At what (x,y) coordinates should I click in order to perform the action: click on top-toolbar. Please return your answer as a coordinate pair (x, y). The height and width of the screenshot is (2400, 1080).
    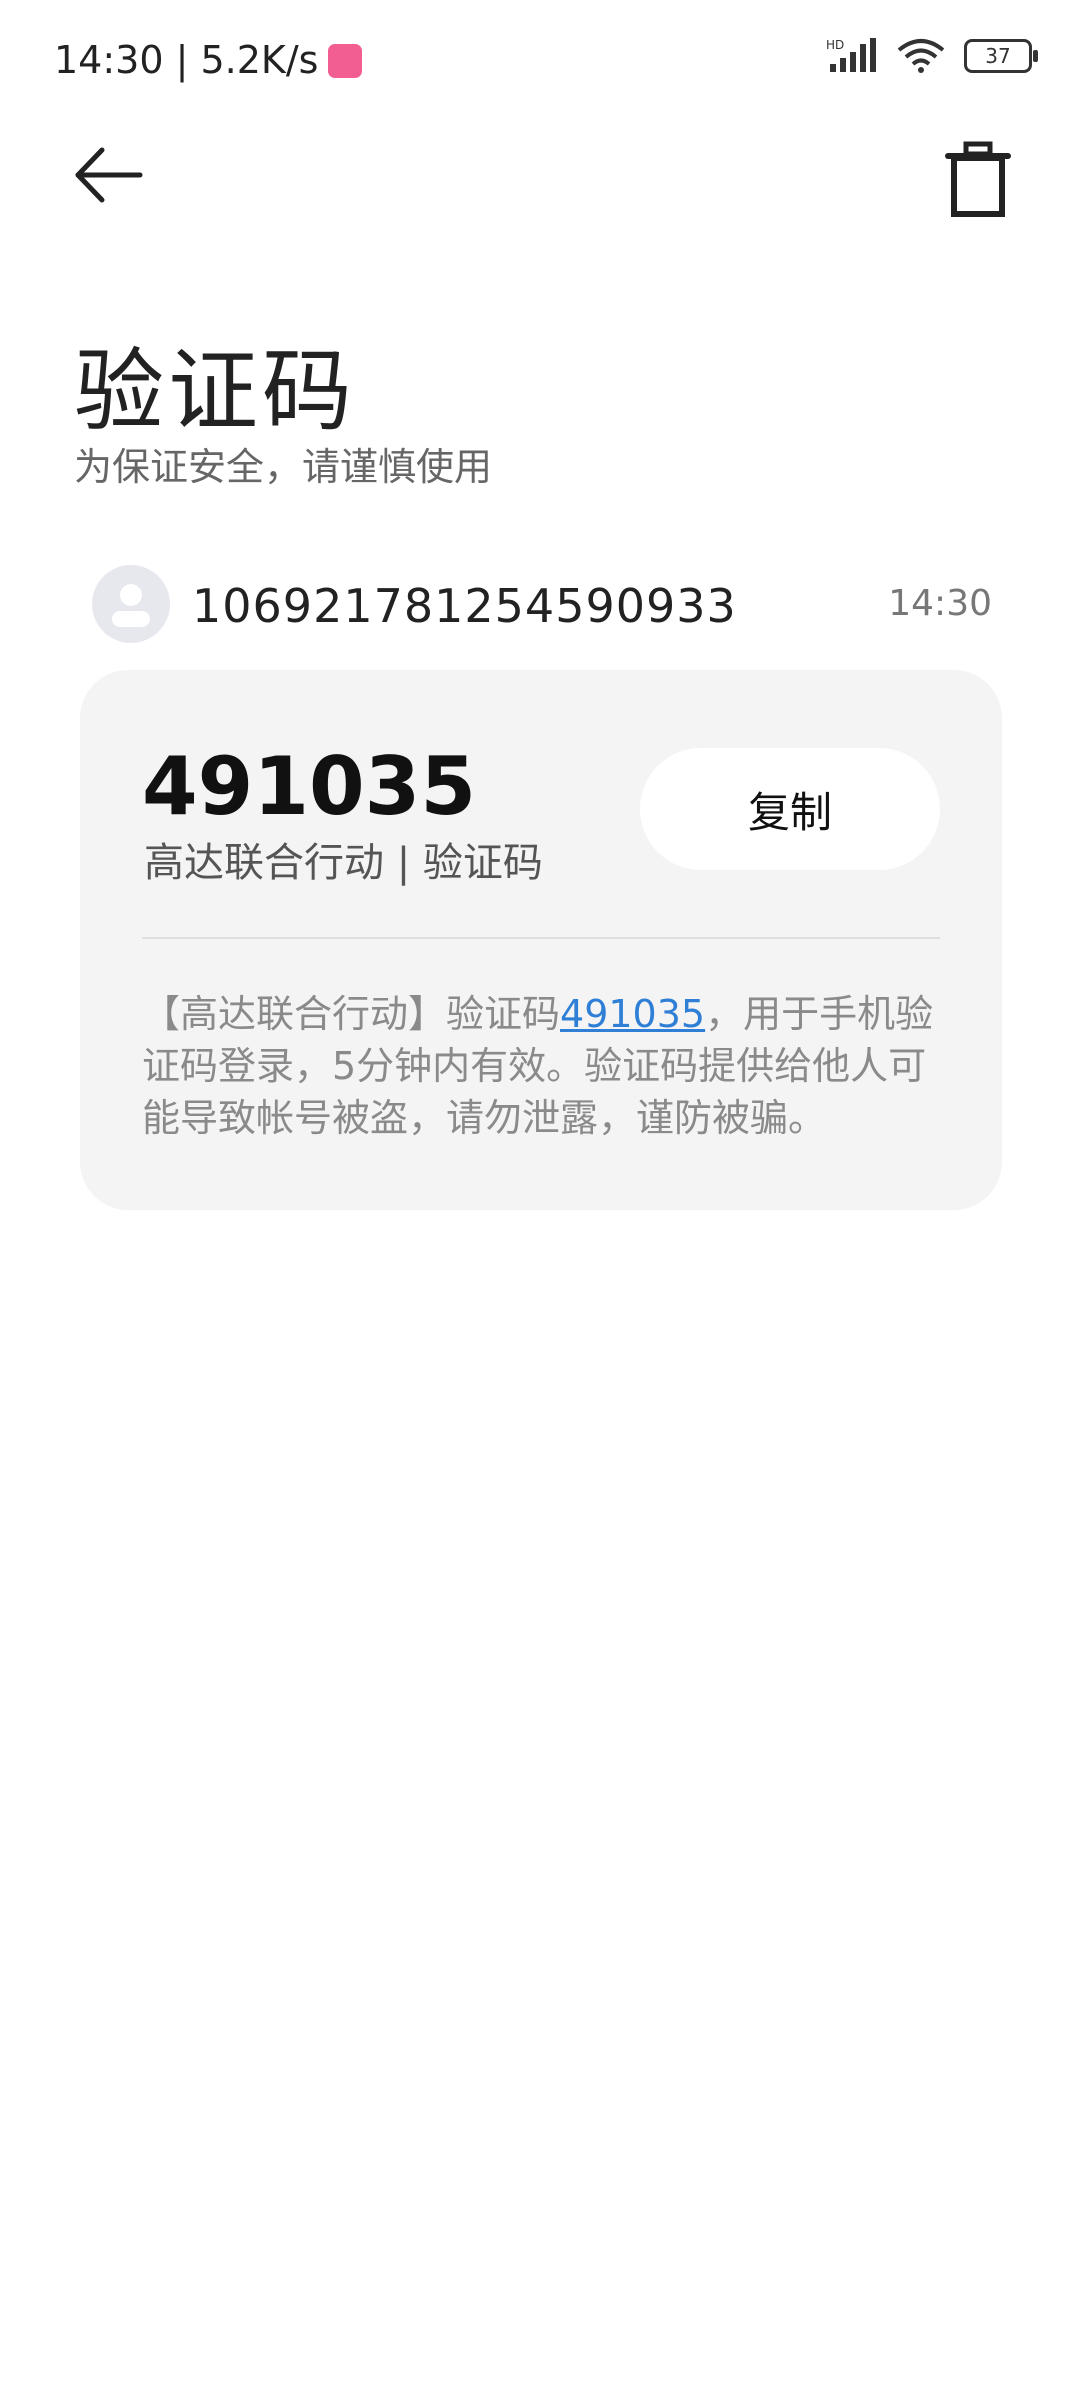
    Looking at the image, I should click on (540, 175).